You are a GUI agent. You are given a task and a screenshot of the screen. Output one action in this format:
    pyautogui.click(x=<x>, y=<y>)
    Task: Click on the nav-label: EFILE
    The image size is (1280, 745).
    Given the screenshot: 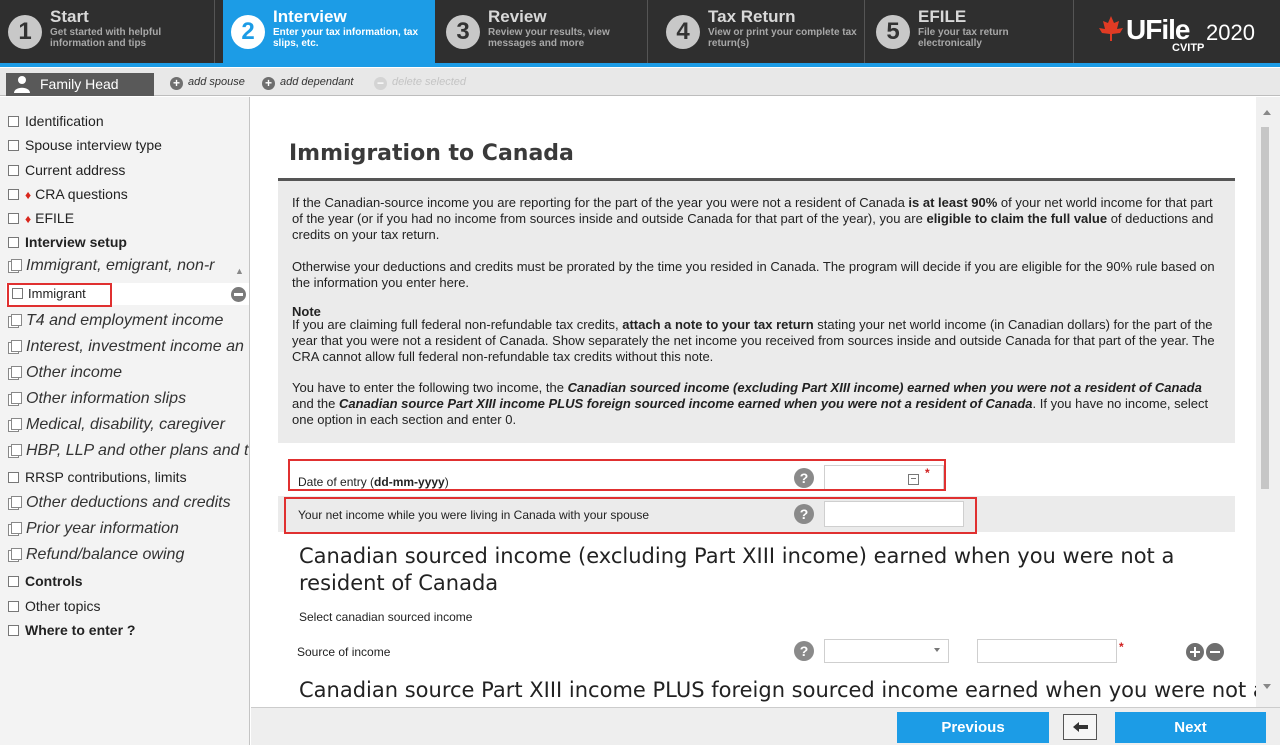 What is the action you would take?
    pyautogui.click(x=55, y=218)
    